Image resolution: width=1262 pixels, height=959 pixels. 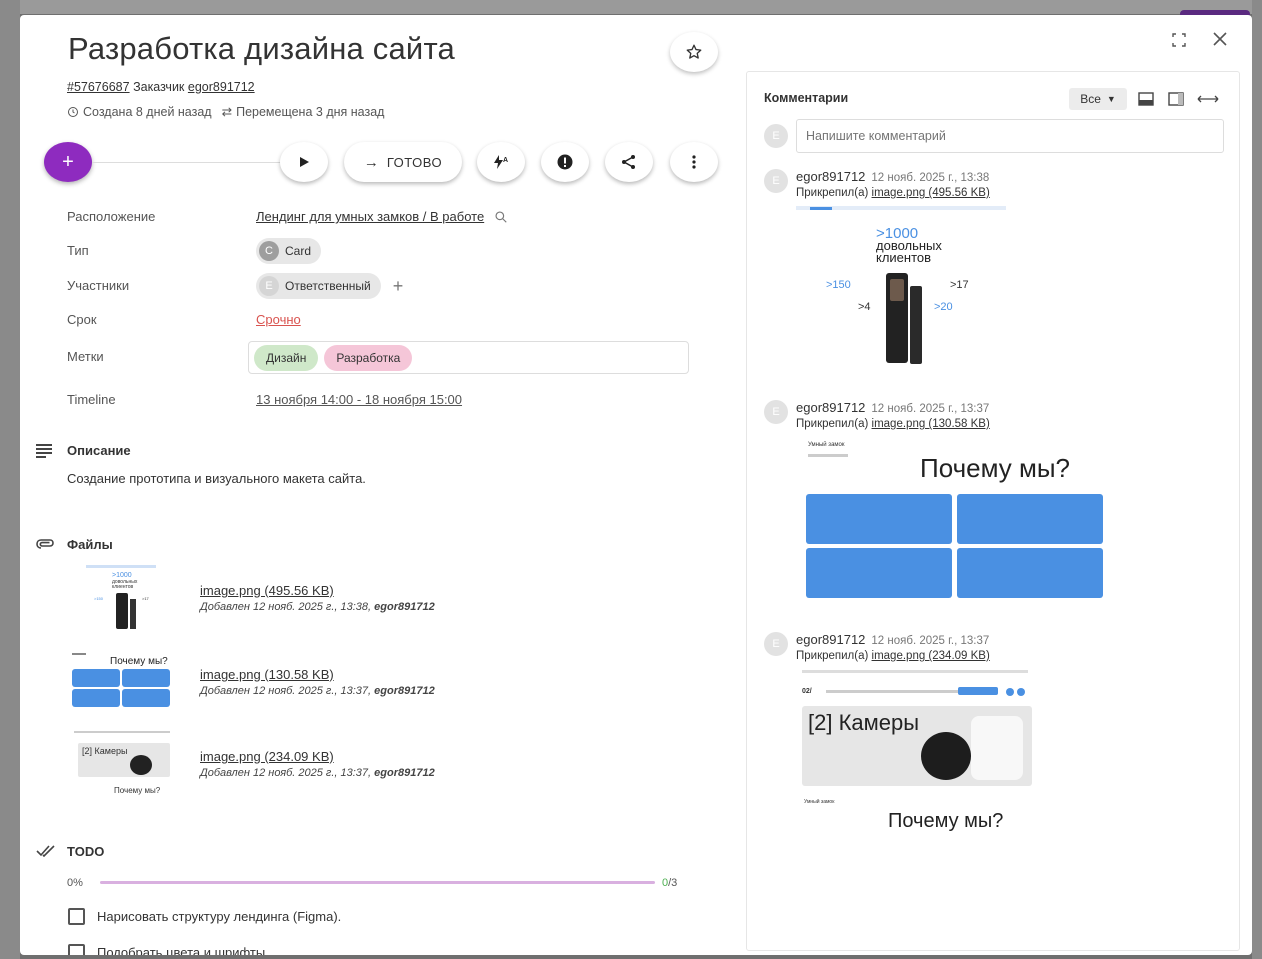 I want to click on timeline-link: 13 ноября 14:00 - 18 ноября 15:00, so click(x=359, y=399).